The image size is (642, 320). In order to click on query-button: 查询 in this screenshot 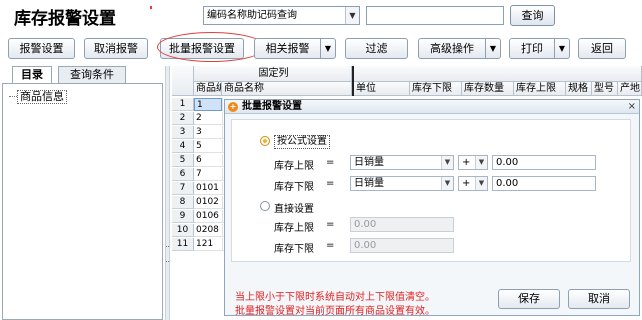, I will do `click(532, 15)`.